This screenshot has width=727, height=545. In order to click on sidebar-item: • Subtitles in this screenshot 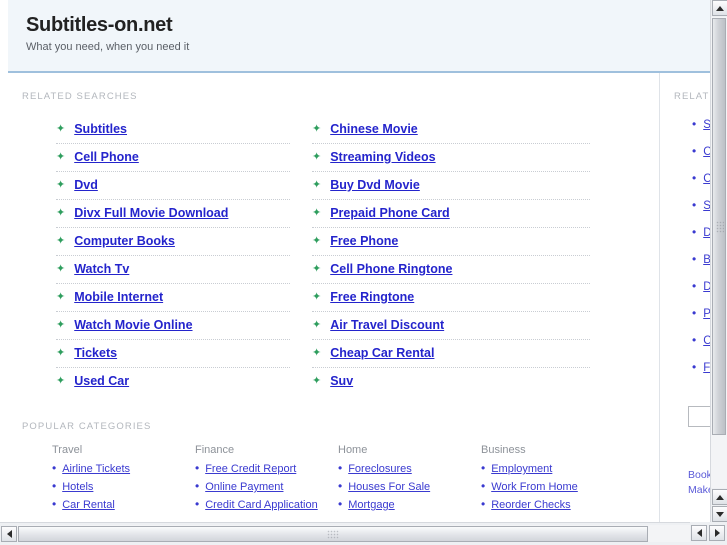, I will do `click(701, 124)`.